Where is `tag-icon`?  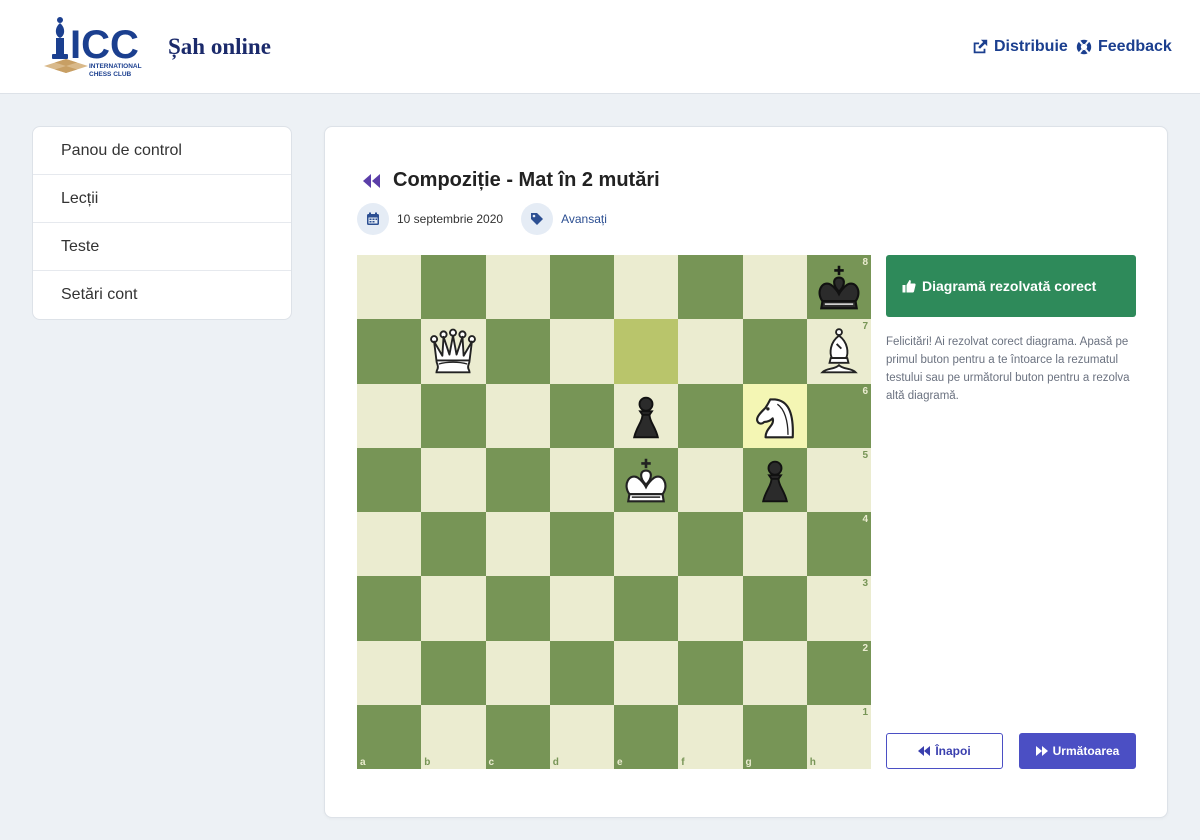 tag-icon is located at coordinates (537, 219).